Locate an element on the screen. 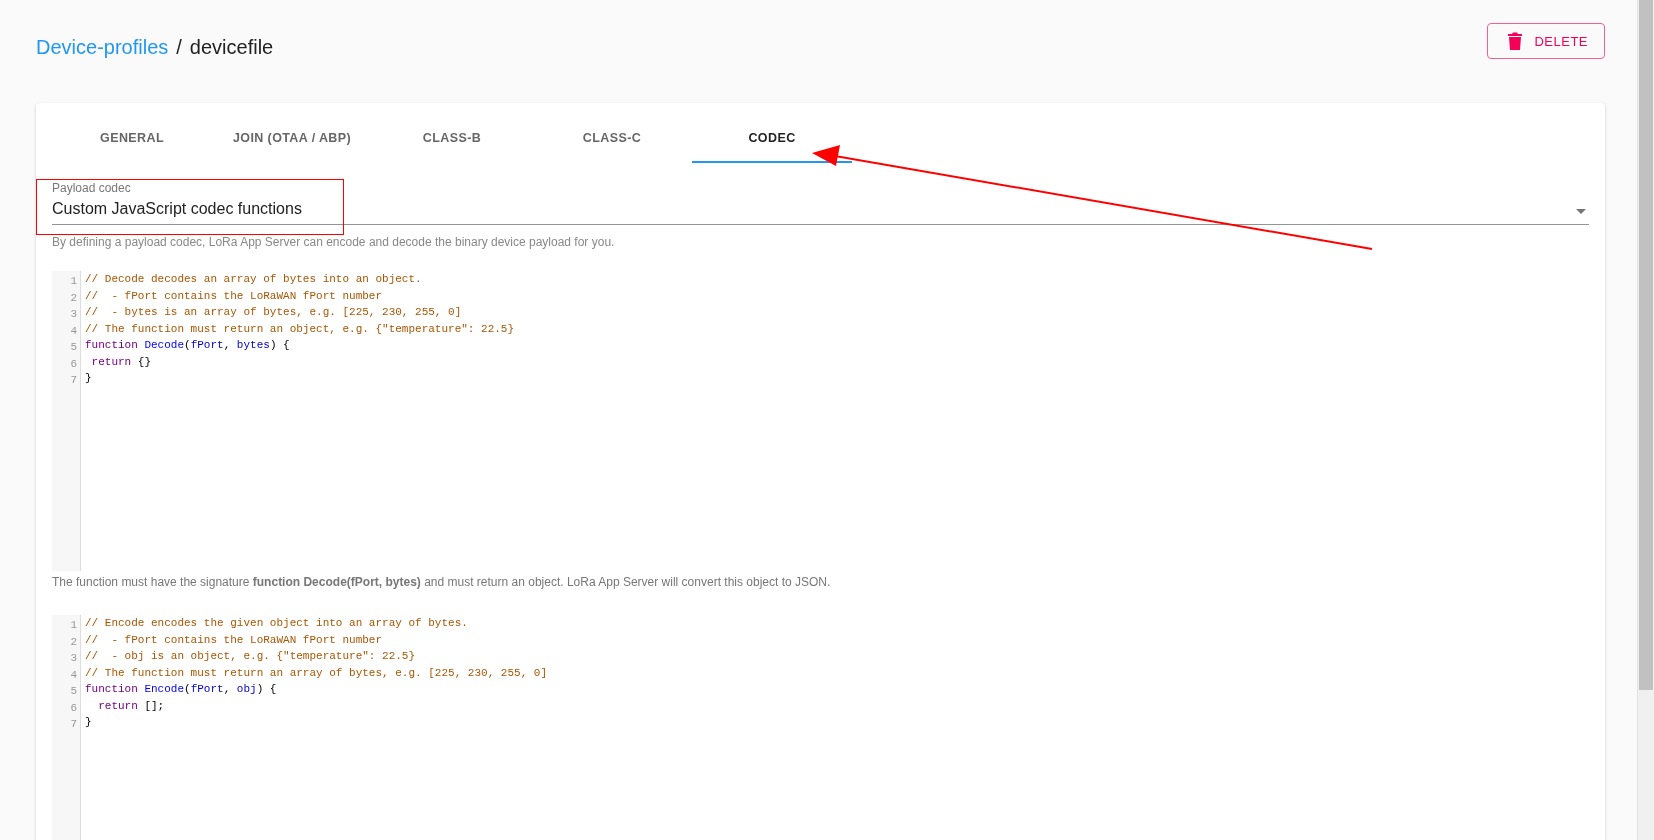 The height and width of the screenshot is (840, 1654). select-value: Custom JavaScript codec functions is located at coordinates (177, 209).